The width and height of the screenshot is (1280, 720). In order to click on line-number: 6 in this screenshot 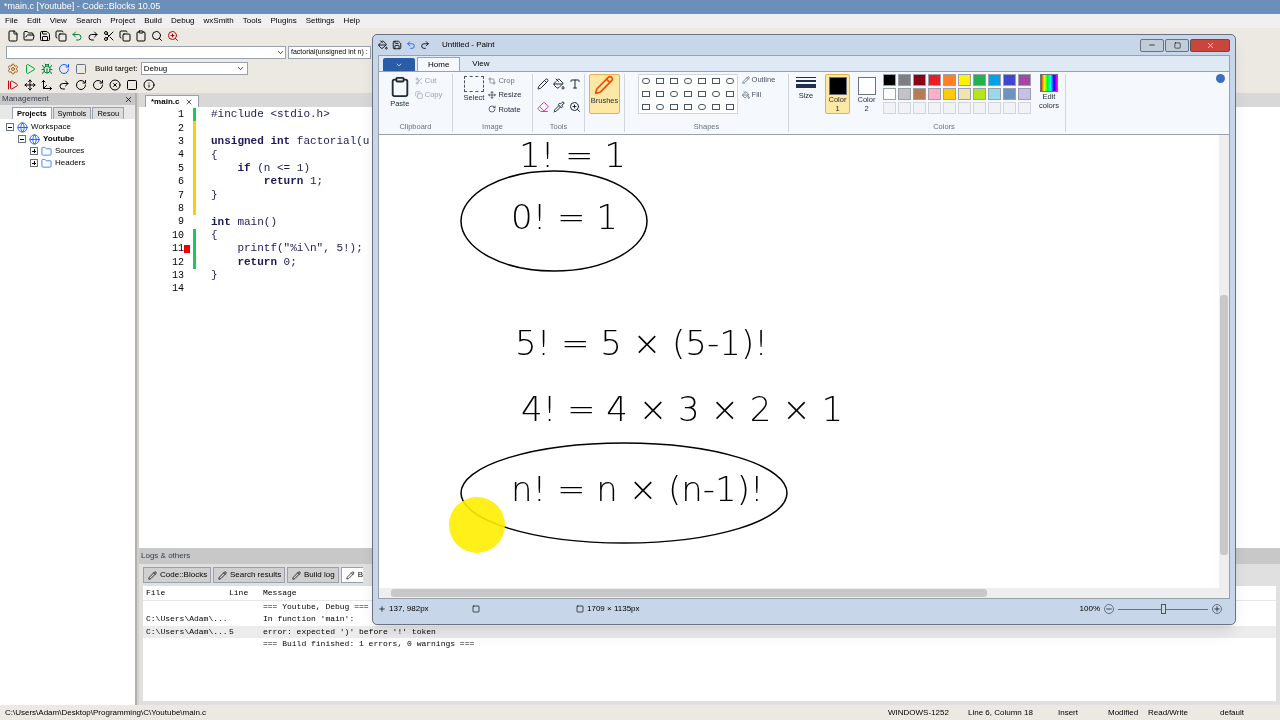, I will do `click(180, 182)`.